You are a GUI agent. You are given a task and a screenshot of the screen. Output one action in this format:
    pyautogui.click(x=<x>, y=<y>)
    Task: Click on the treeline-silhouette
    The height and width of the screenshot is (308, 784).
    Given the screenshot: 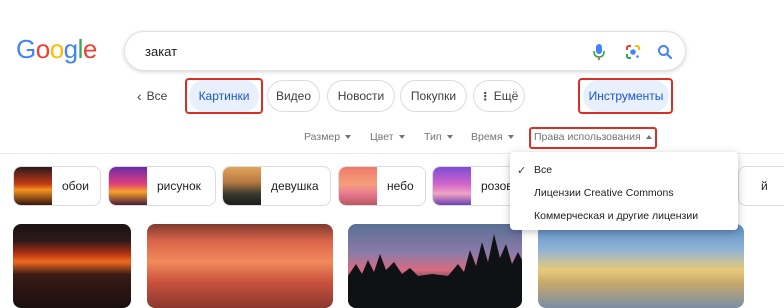 What is the action you would take?
    pyautogui.click(x=435, y=271)
    